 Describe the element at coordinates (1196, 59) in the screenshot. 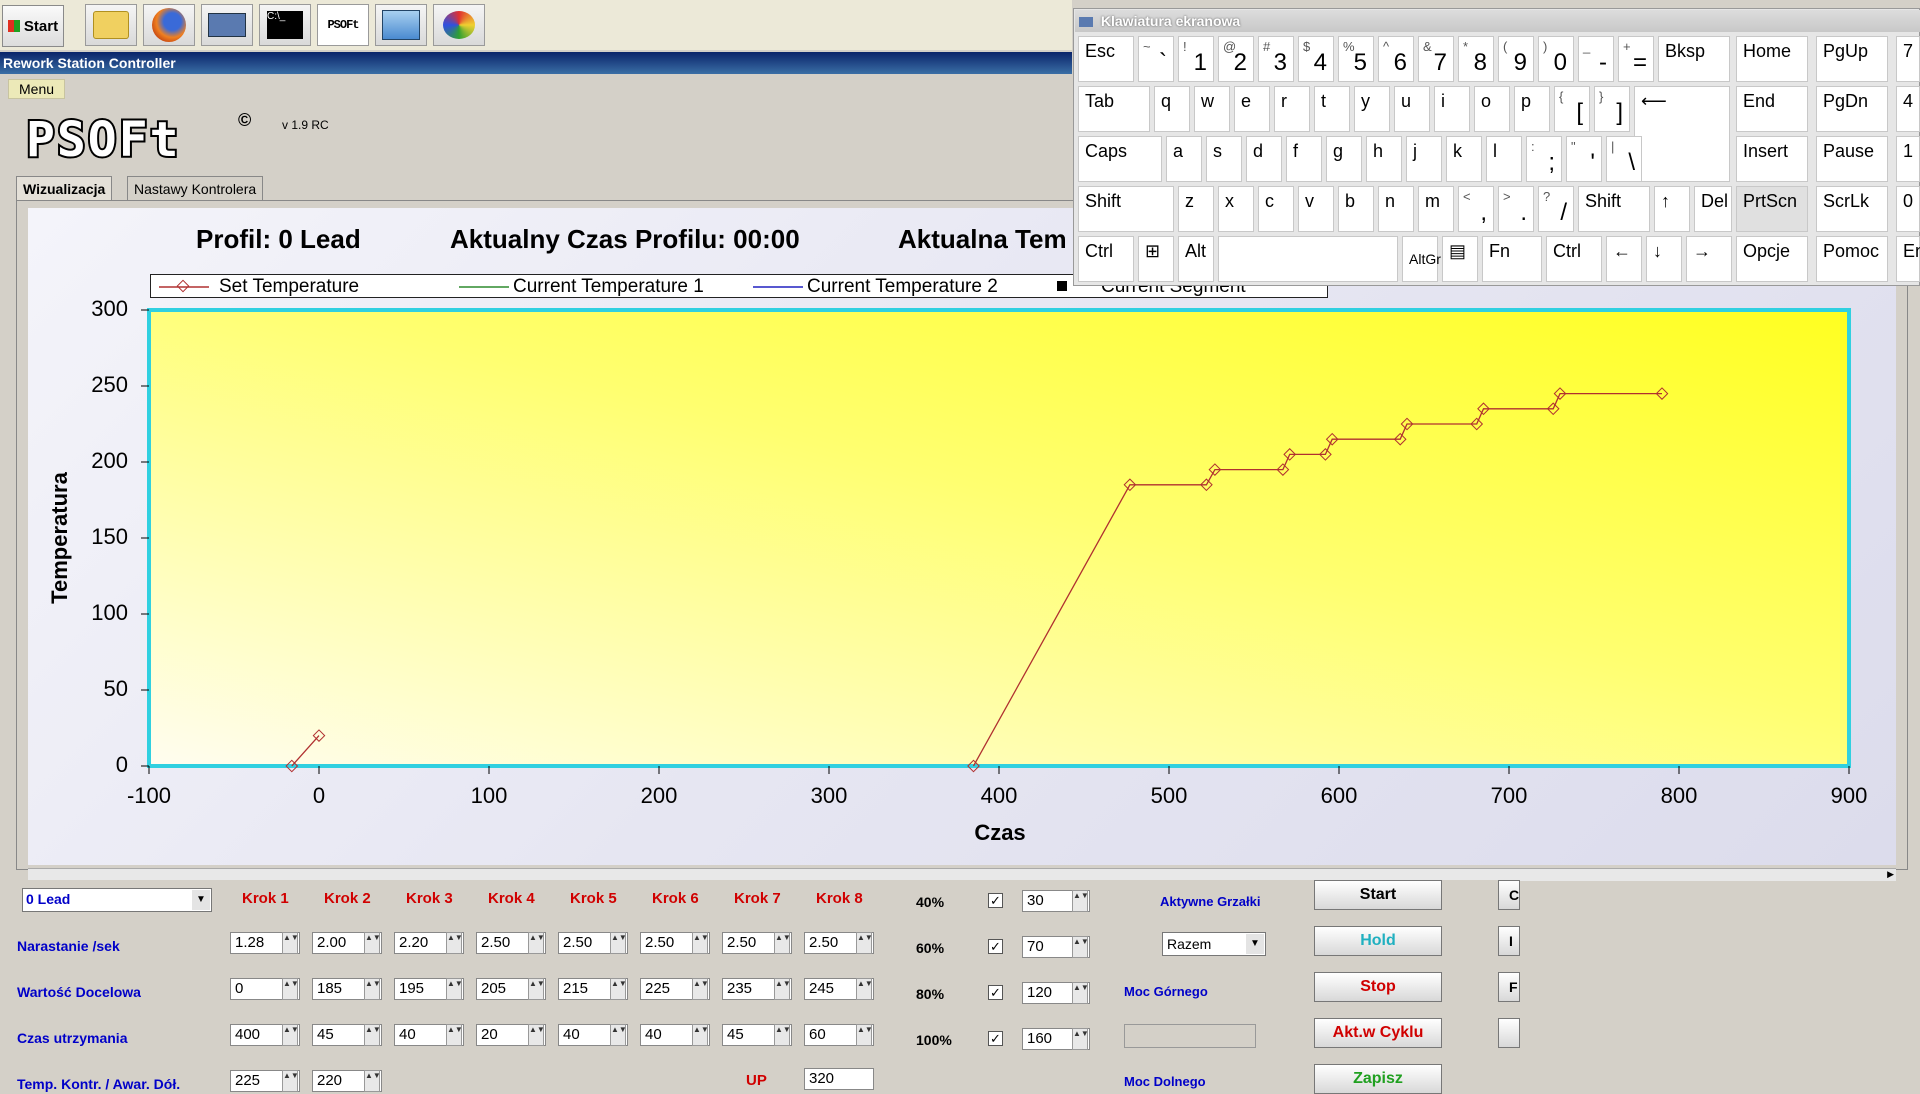

I see `key-1: ! 1` at that location.